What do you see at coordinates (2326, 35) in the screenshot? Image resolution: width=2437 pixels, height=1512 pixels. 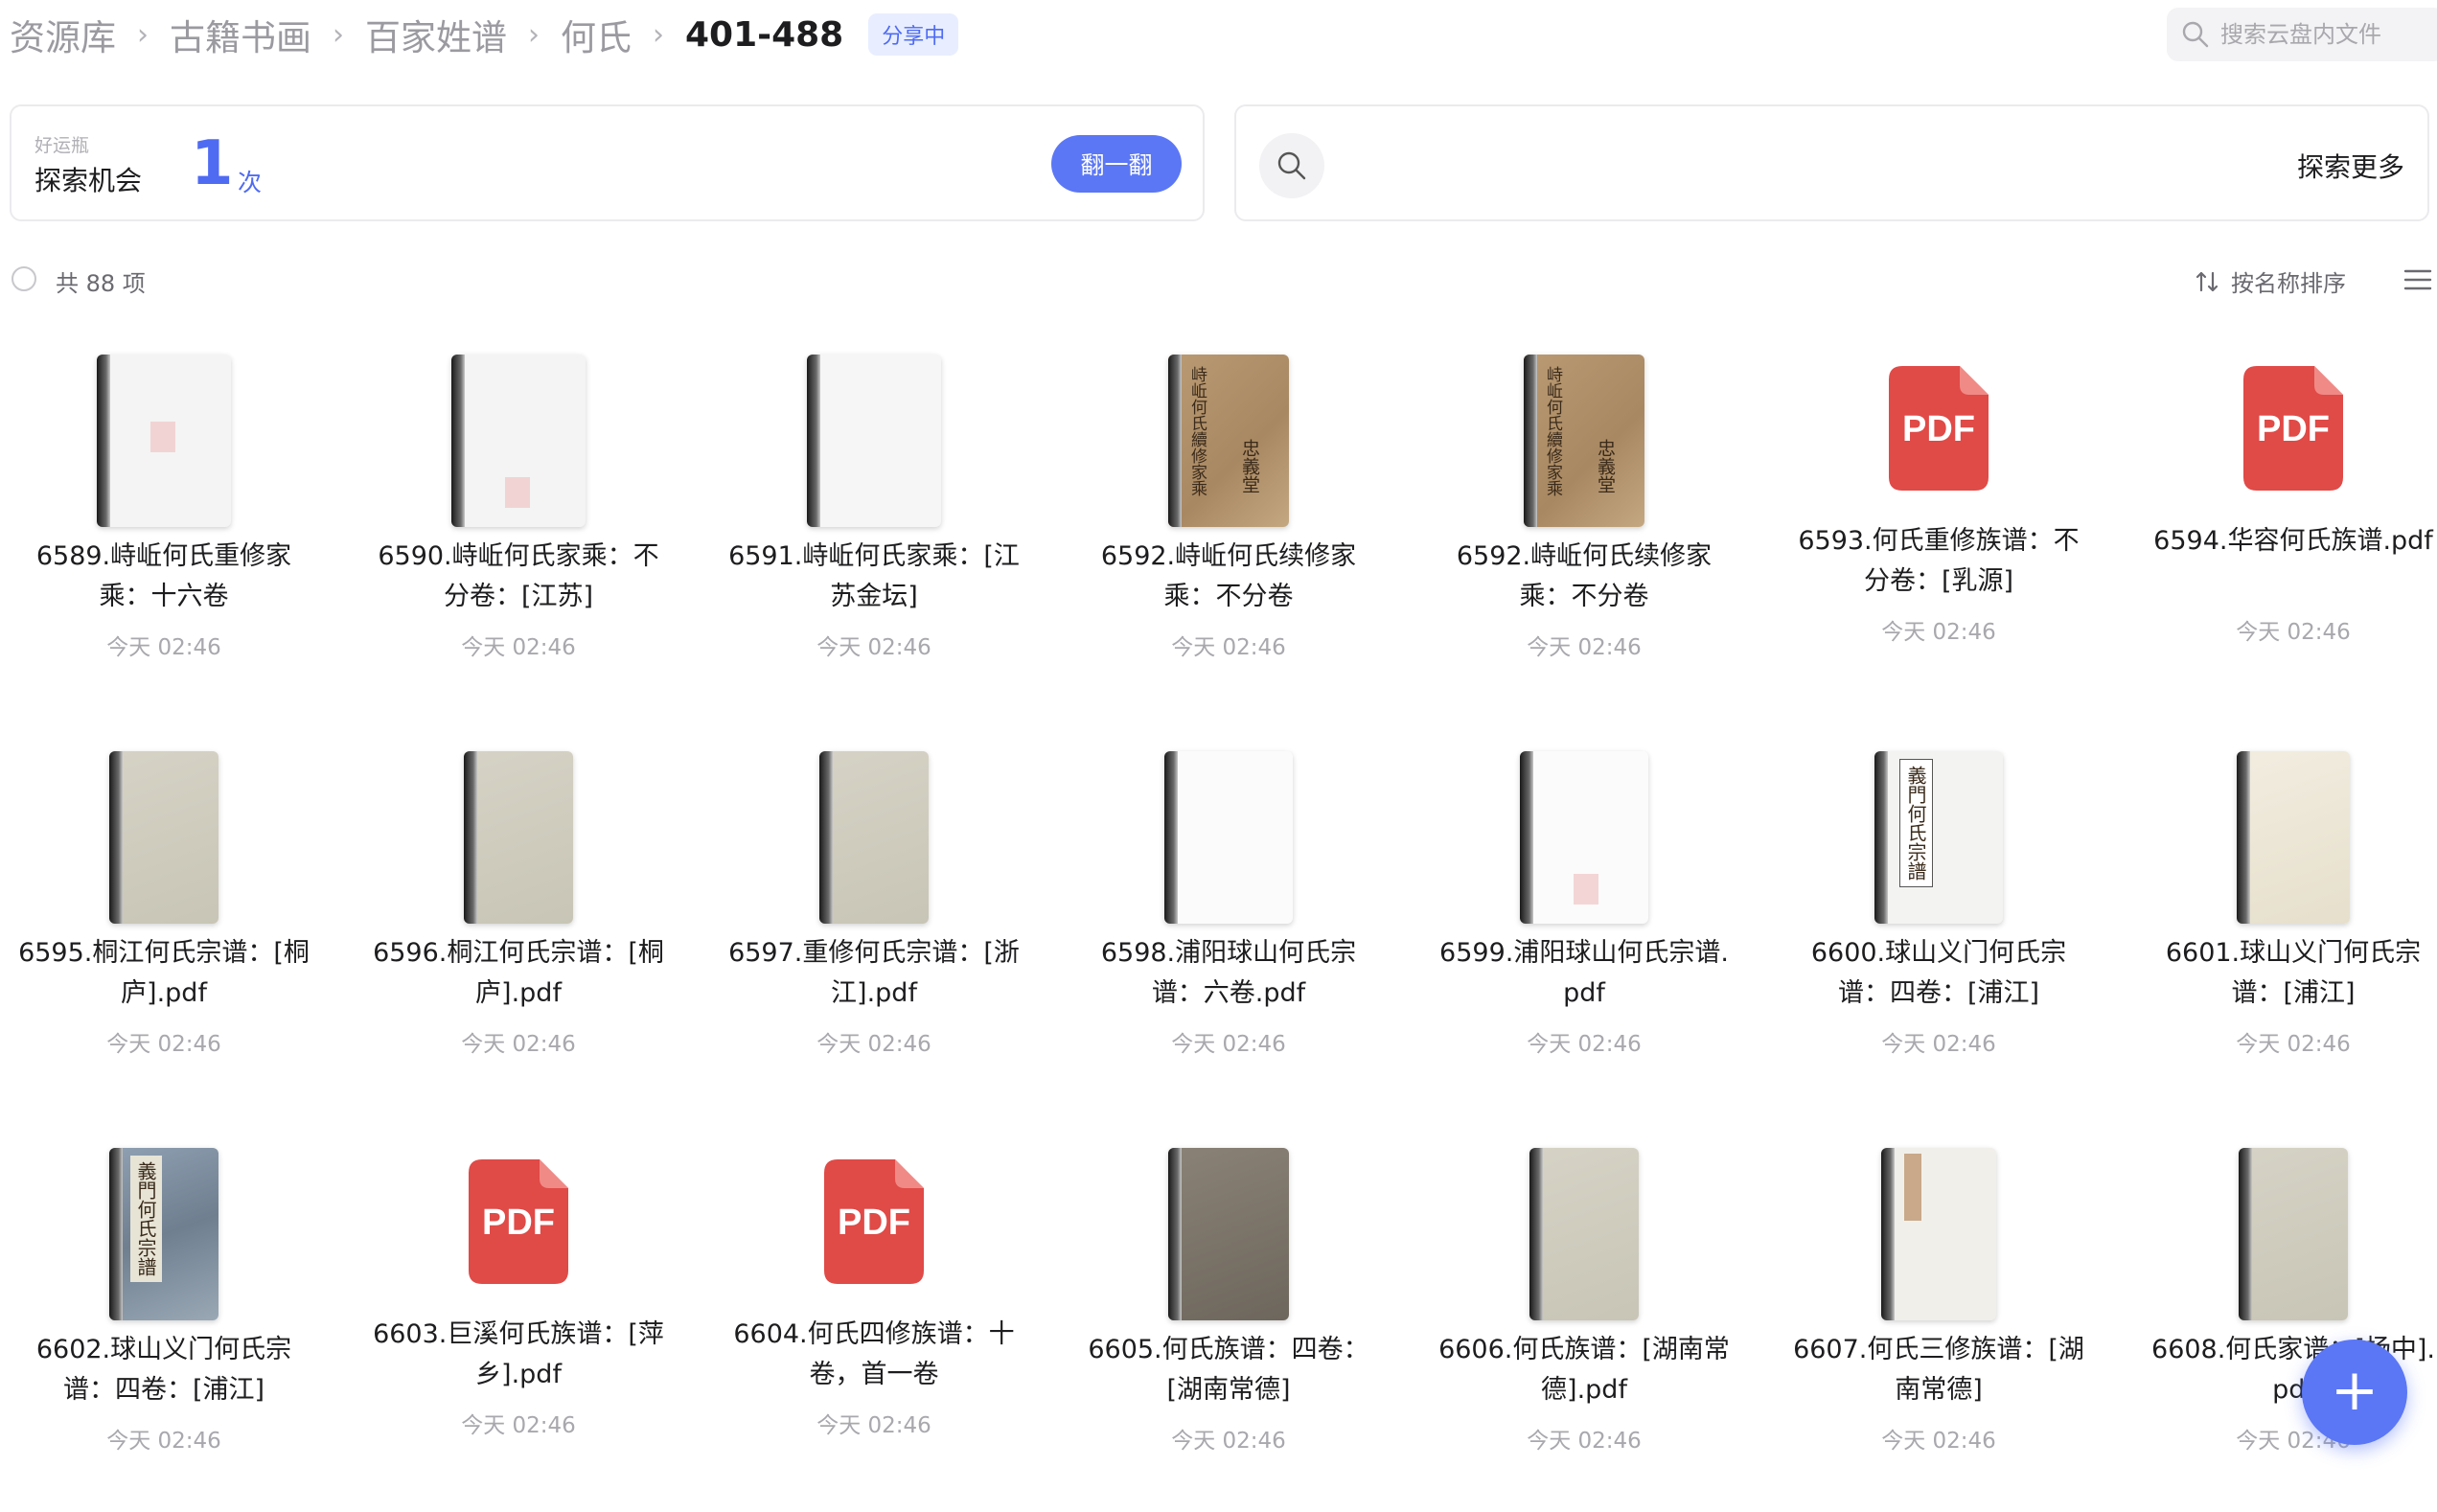 I see `search-input` at bounding box center [2326, 35].